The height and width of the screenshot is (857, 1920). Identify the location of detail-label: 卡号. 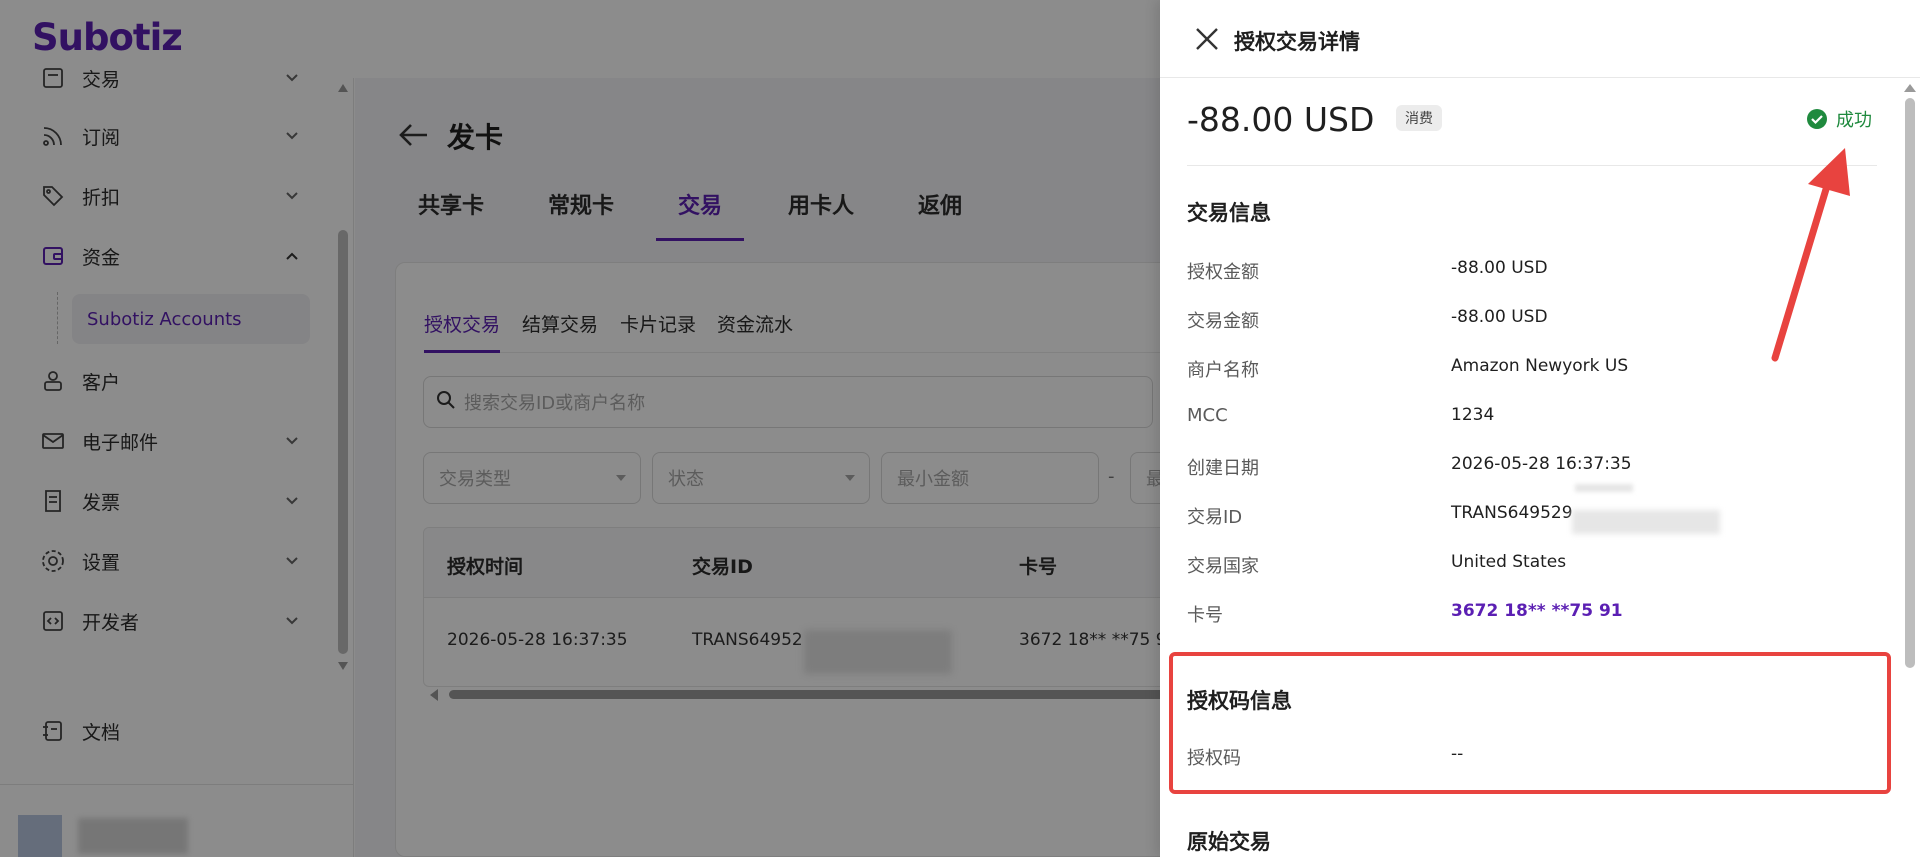
(1205, 615).